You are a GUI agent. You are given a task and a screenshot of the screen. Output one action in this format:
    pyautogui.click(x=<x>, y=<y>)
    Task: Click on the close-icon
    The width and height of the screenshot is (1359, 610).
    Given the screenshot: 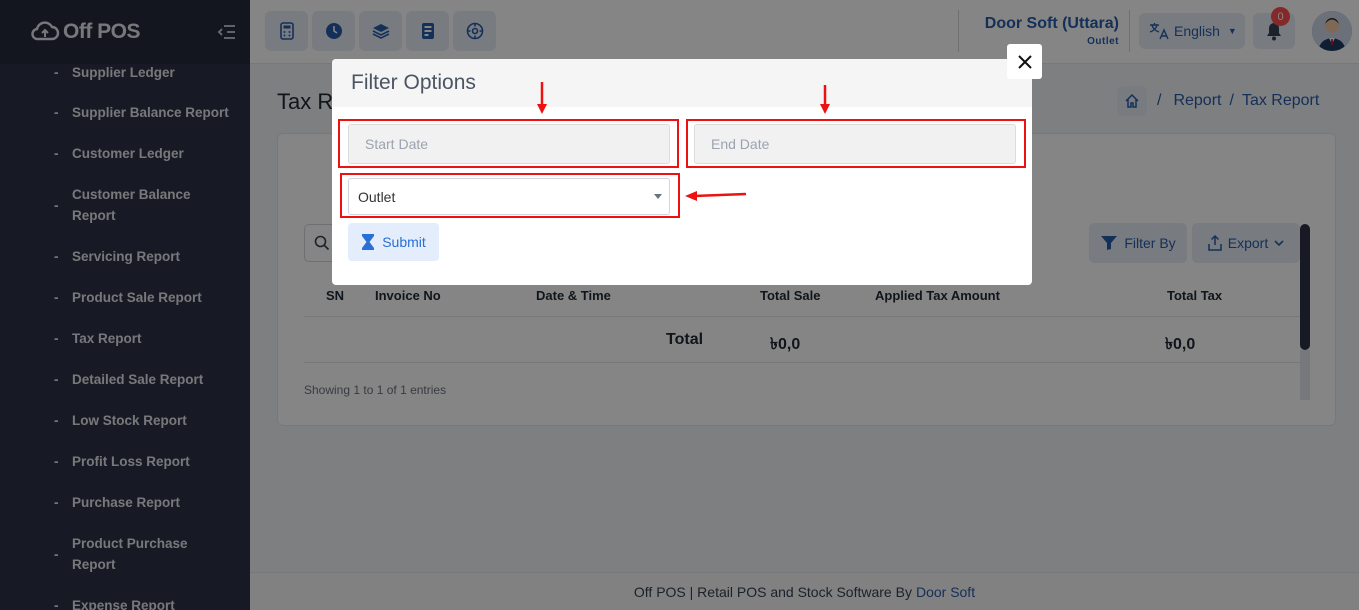 What is the action you would take?
    pyautogui.click(x=1024, y=61)
    